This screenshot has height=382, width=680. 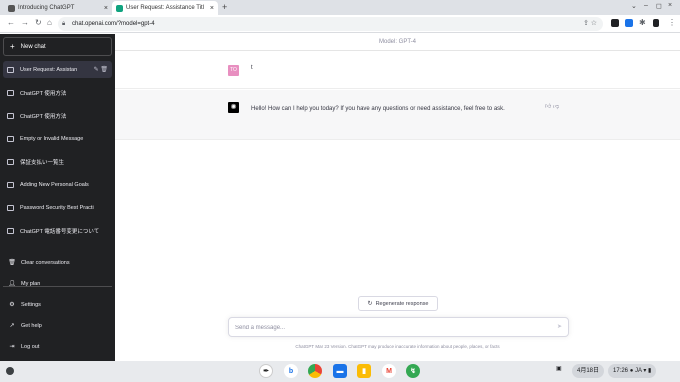 I want to click on sidebar-chat-item: ChatGPT 電話番号変更について, so click(x=57, y=230).